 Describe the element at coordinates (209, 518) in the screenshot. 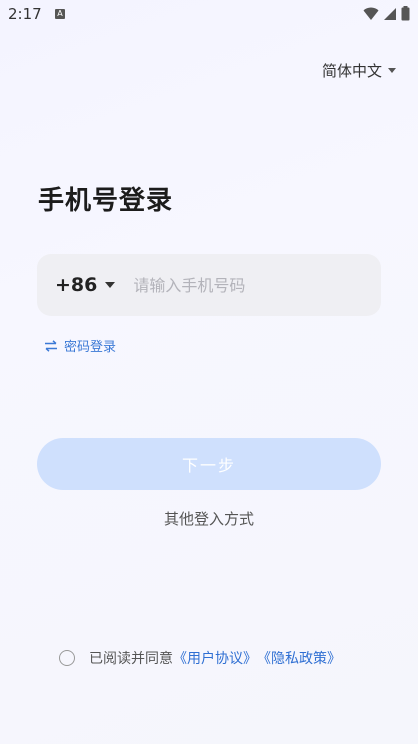

I see `other-login-link: 其他登入方式` at that location.